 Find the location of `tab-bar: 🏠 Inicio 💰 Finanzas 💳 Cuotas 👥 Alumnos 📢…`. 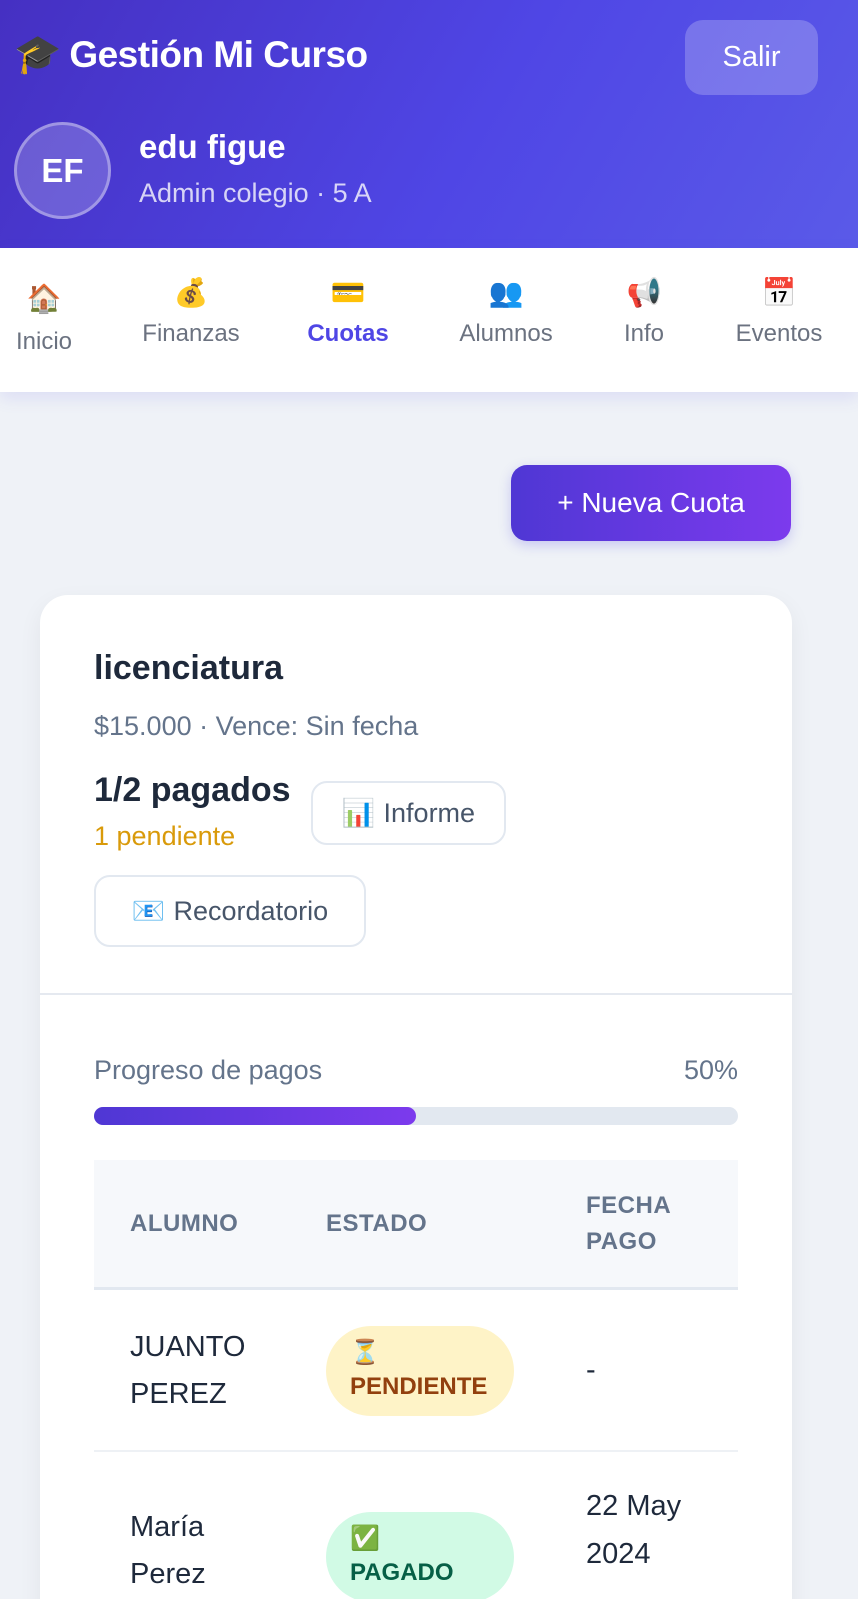

tab-bar: 🏠 Inicio 💰 Finanzas 💳 Cuotas 👥 Alumnos 📢… is located at coordinates (429, 320).